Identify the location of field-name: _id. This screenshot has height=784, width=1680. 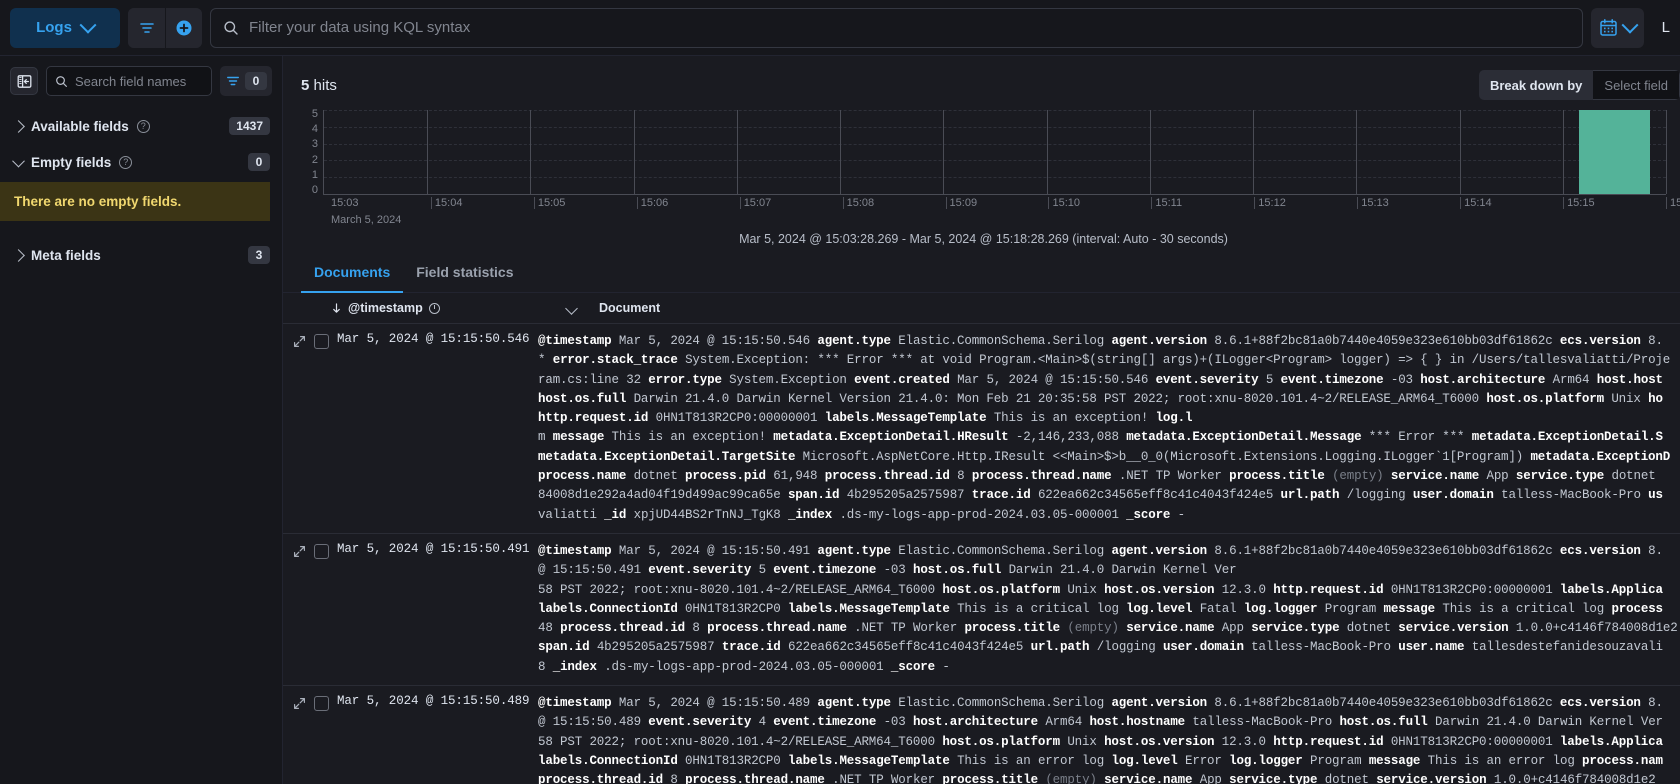
(615, 514).